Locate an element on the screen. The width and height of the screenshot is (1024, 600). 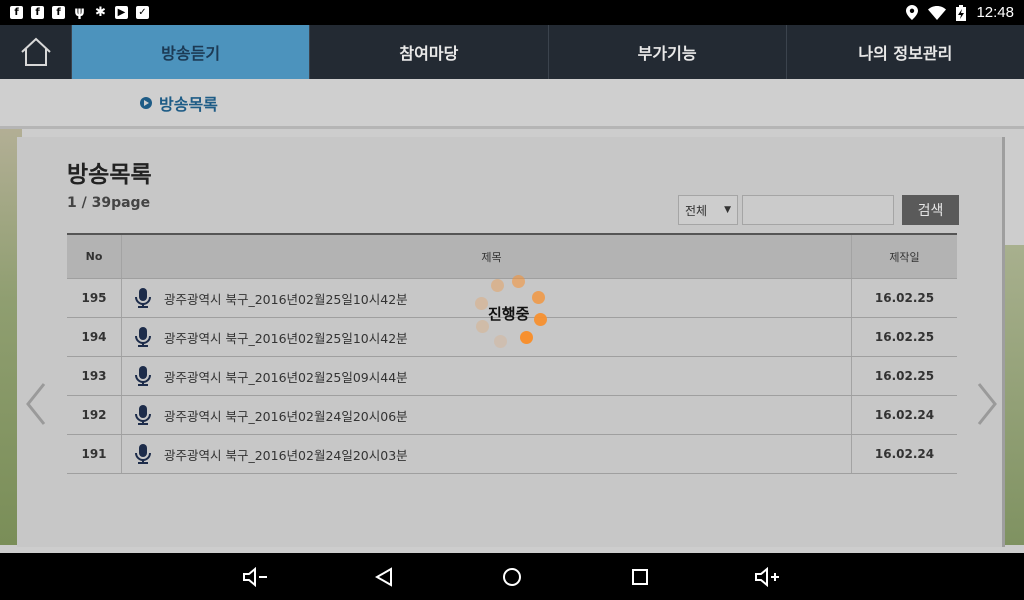
square-recents-icon is located at coordinates (640, 576).